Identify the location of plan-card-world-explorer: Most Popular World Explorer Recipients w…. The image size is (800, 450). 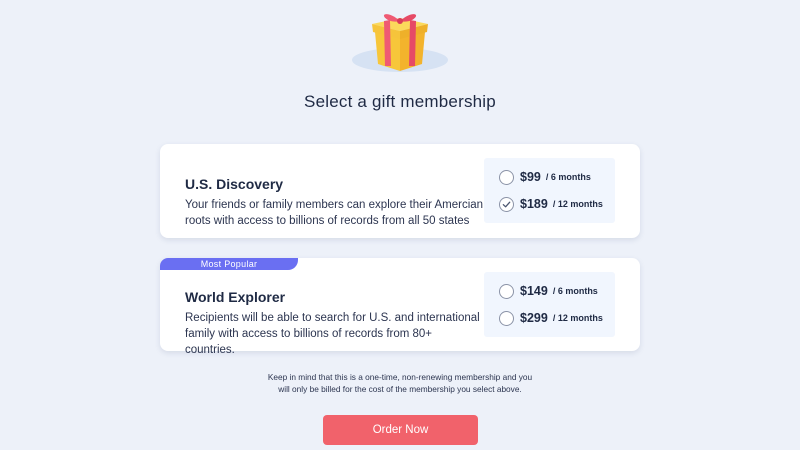
(400, 307).